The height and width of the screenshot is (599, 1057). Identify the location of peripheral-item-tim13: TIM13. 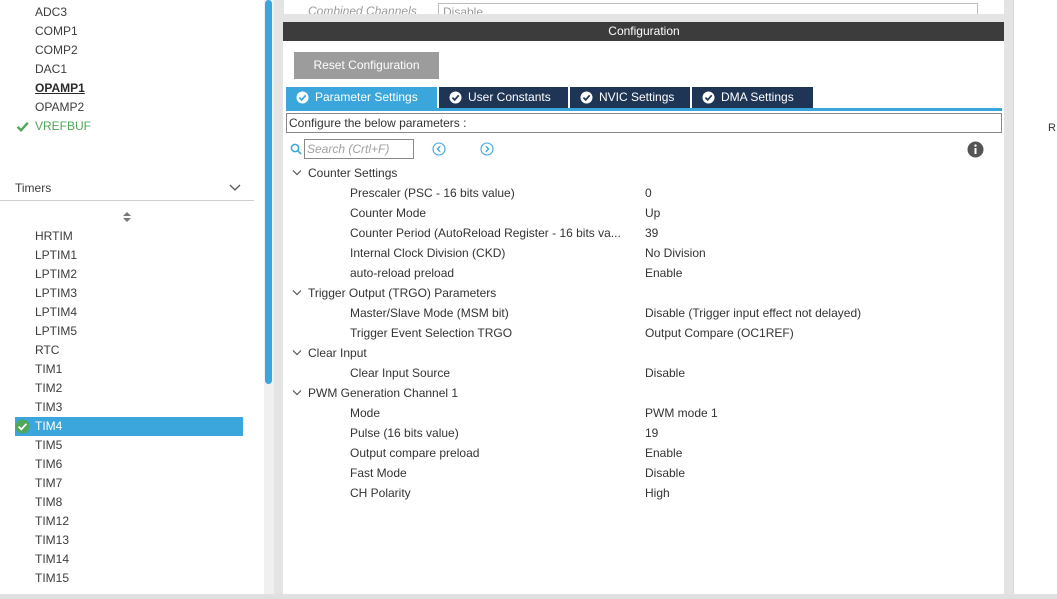
(129, 540).